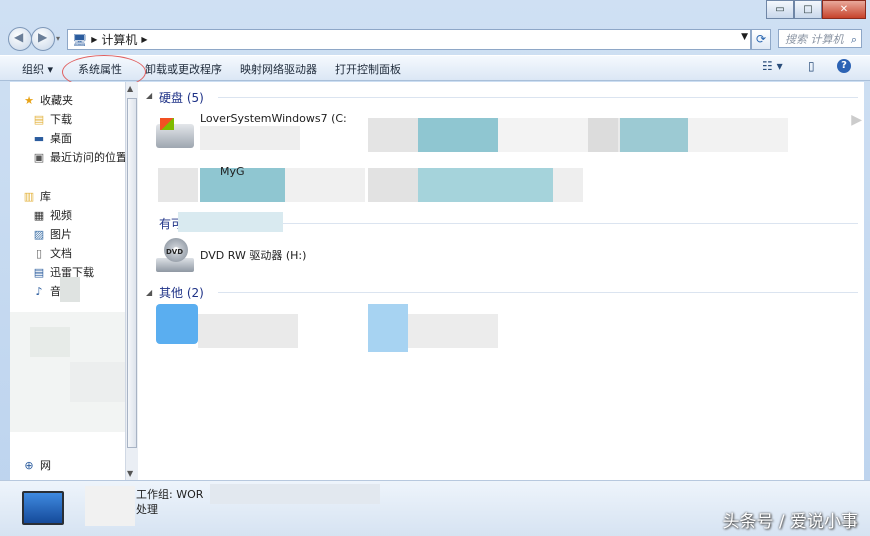  What do you see at coordinates (39, 291) in the screenshot?
I see `music-icon: ♪` at bounding box center [39, 291].